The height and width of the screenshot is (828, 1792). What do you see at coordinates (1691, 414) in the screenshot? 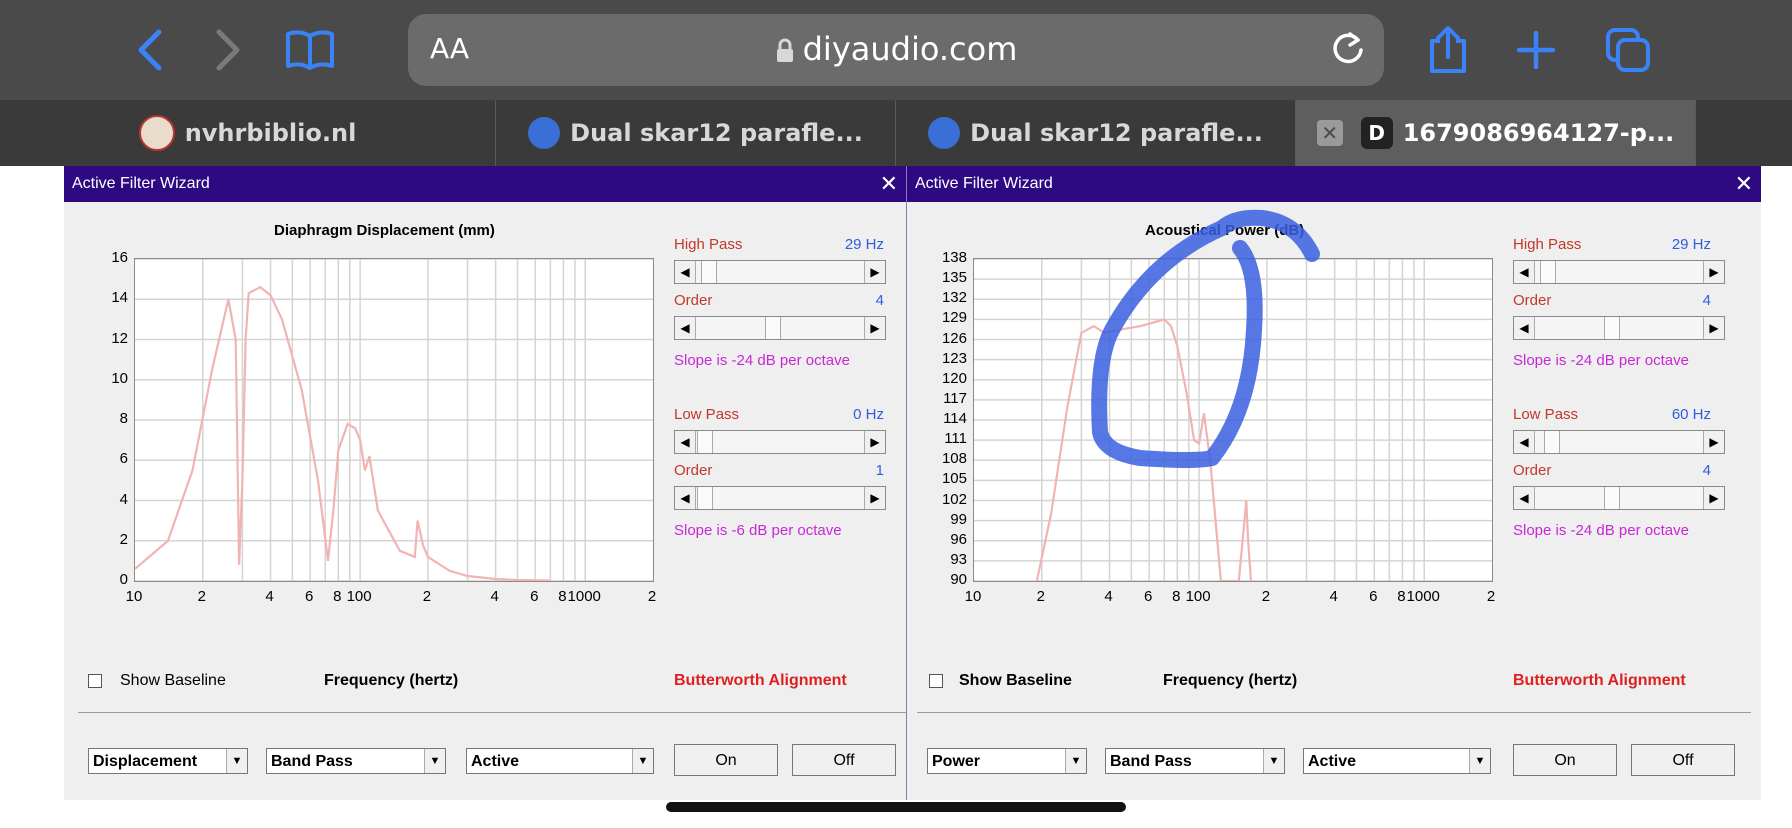
I see `low-pass-value: 60 Hz` at bounding box center [1691, 414].